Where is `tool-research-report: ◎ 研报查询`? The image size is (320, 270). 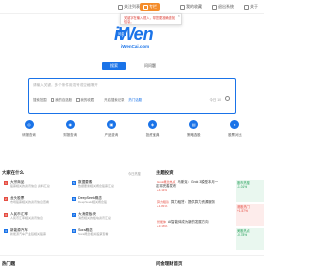 tool-research-report: ◎ 研报查询 is located at coordinates (29, 128).